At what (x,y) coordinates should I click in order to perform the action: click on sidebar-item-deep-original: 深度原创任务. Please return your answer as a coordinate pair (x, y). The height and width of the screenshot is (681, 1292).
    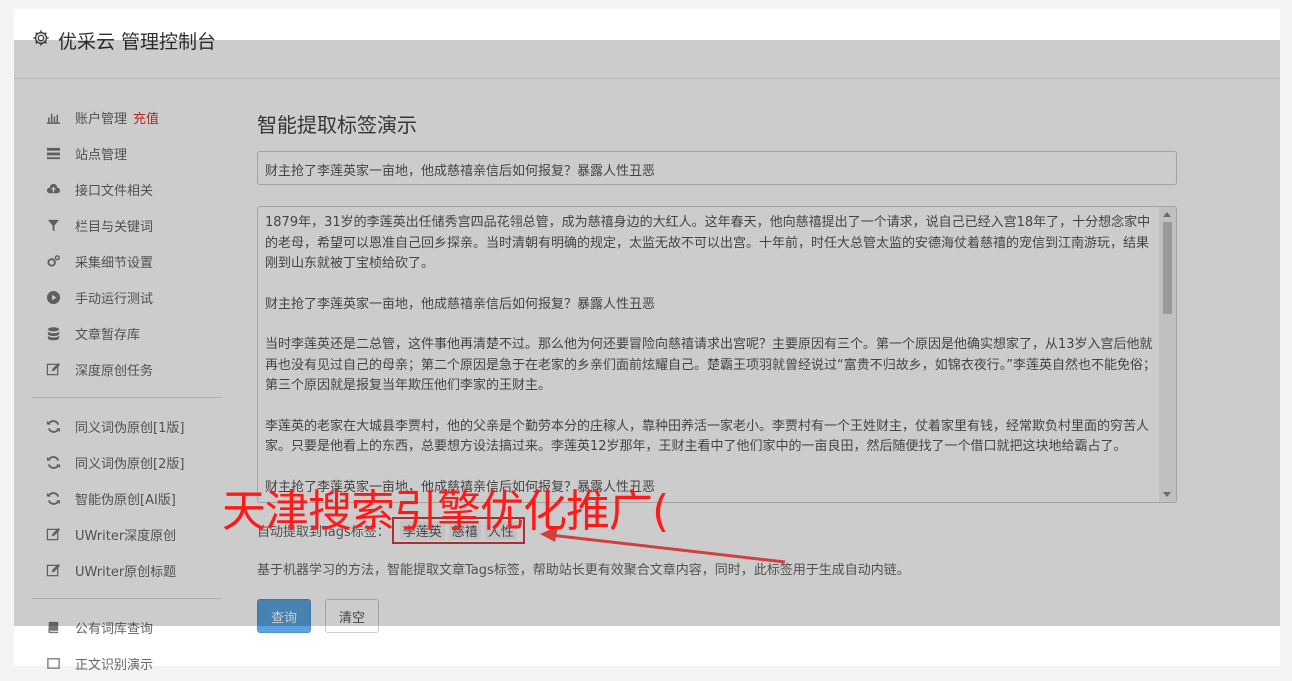
    Looking at the image, I should click on (127, 369).